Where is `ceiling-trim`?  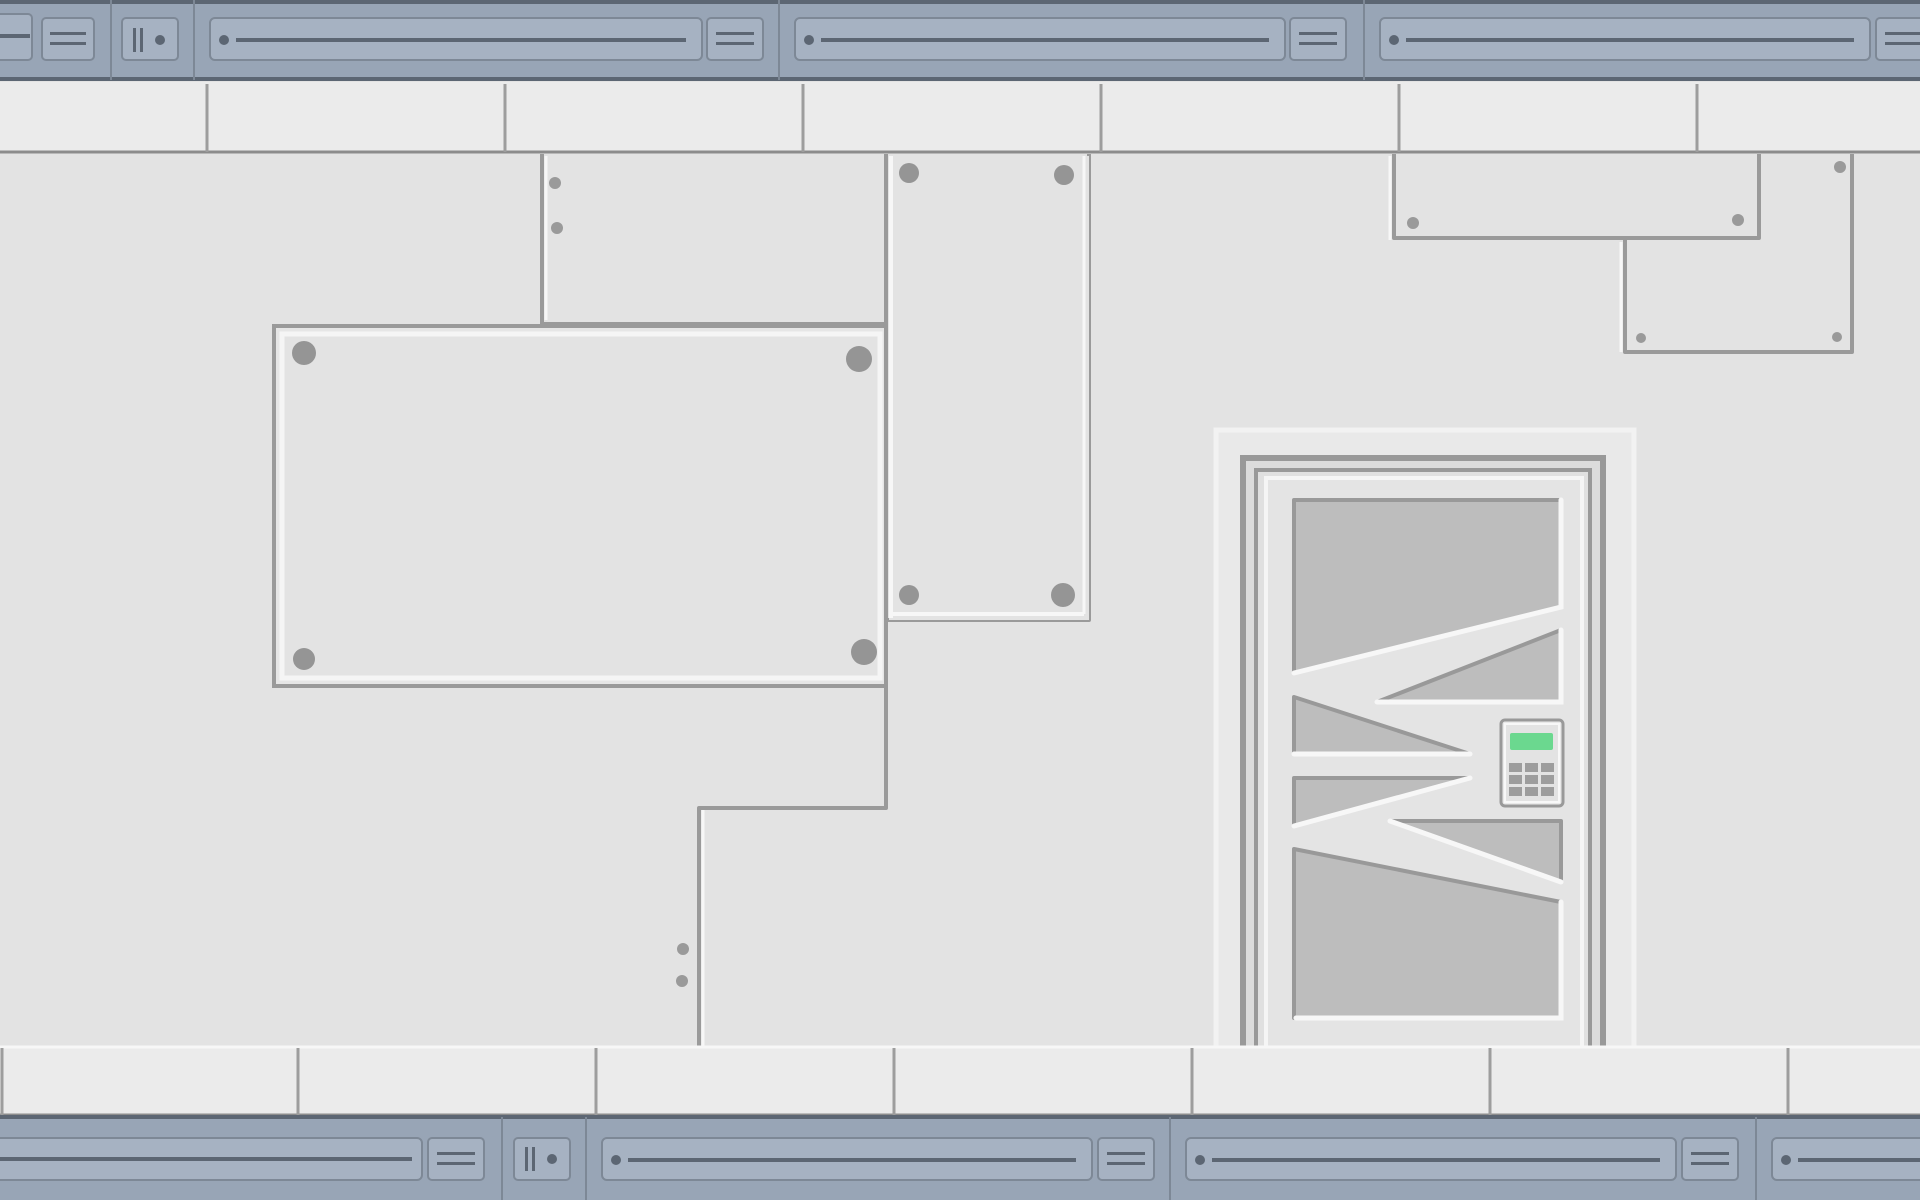
ceiling-trim is located at coordinates (960, 118).